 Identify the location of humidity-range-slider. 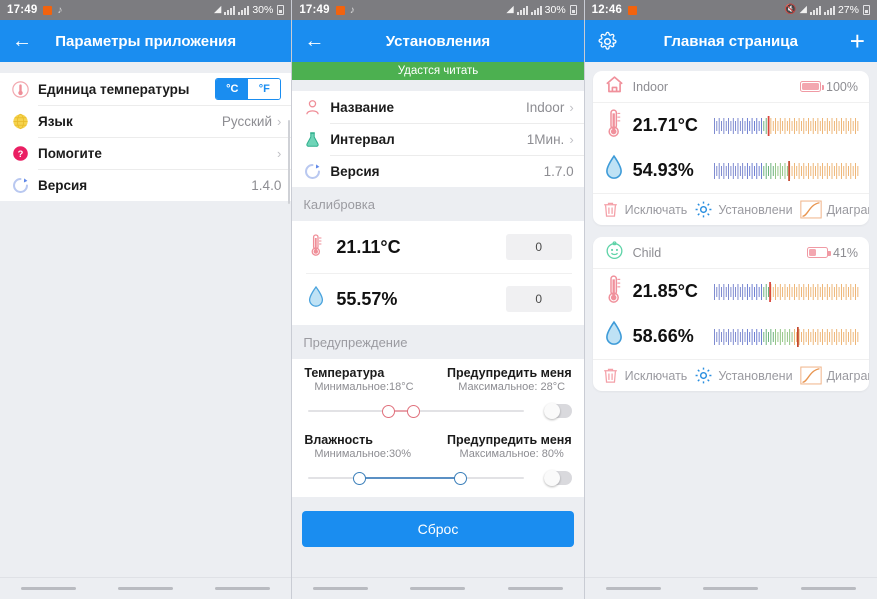
(415, 478).